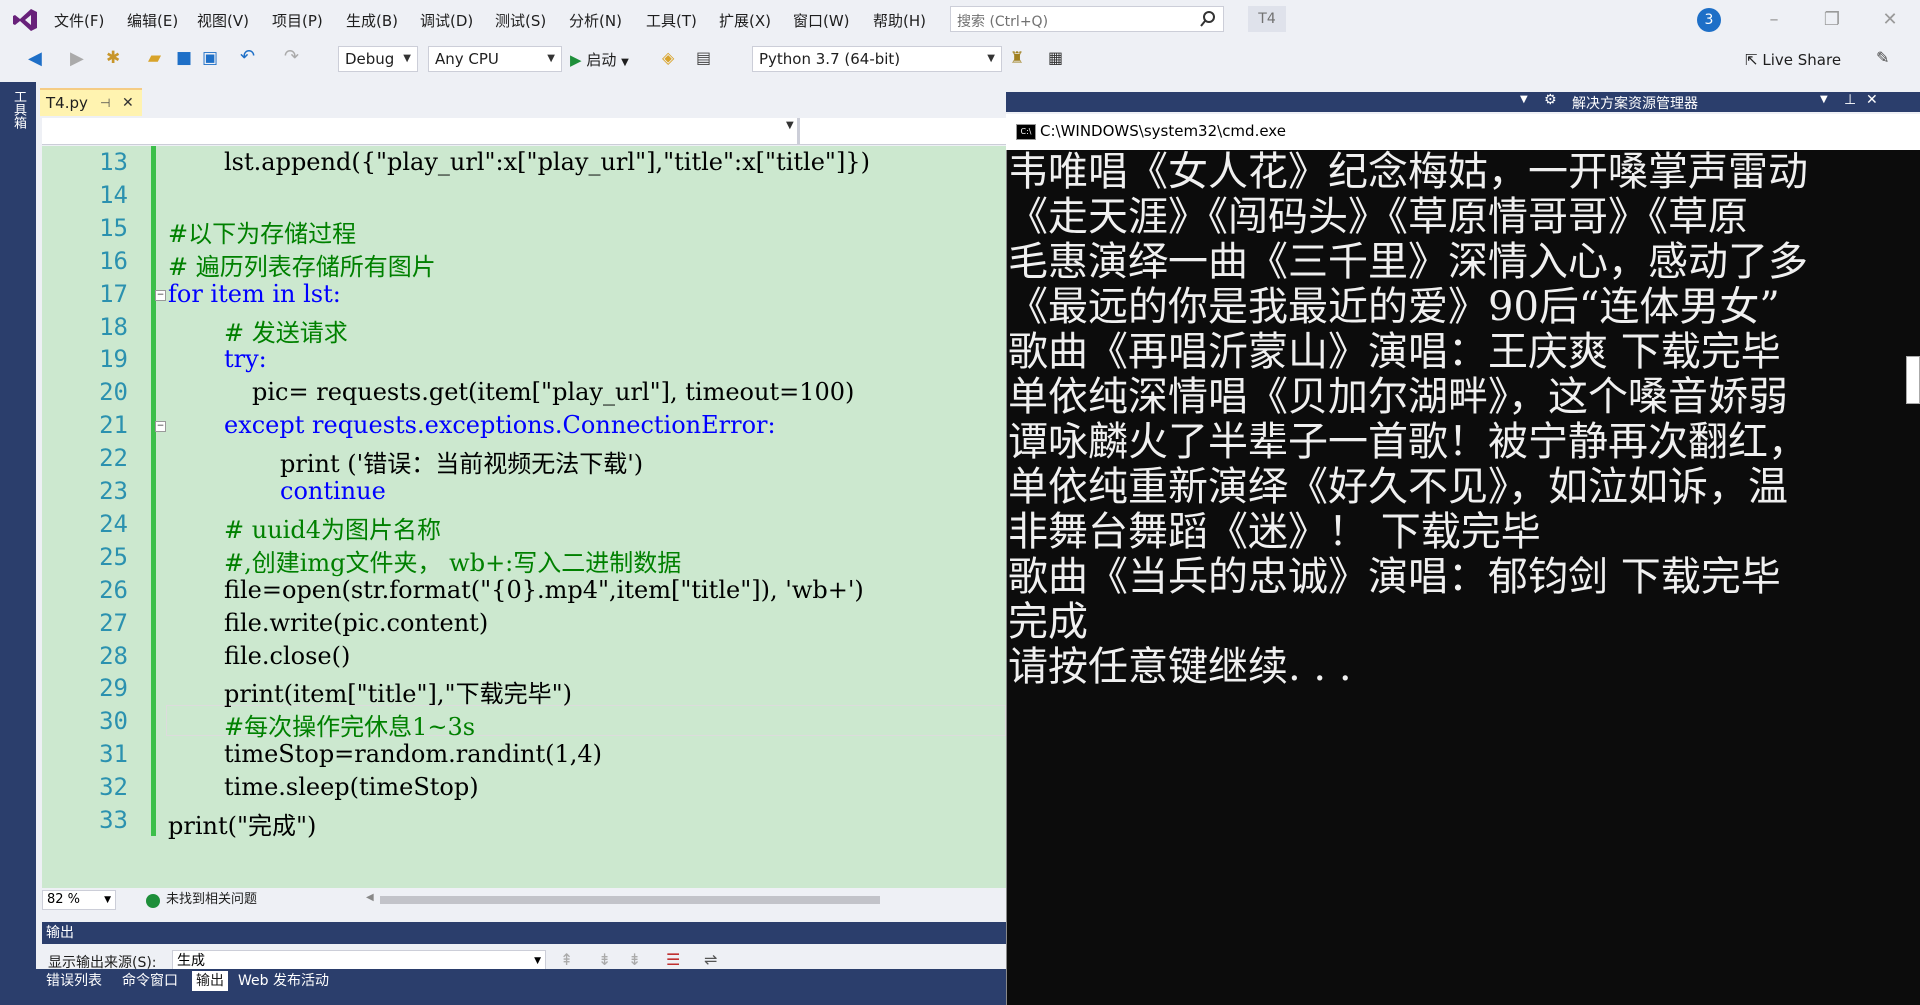  What do you see at coordinates (595, 20) in the screenshot?
I see `menu-analyze: 分析(N)` at bounding box center [595, 20].